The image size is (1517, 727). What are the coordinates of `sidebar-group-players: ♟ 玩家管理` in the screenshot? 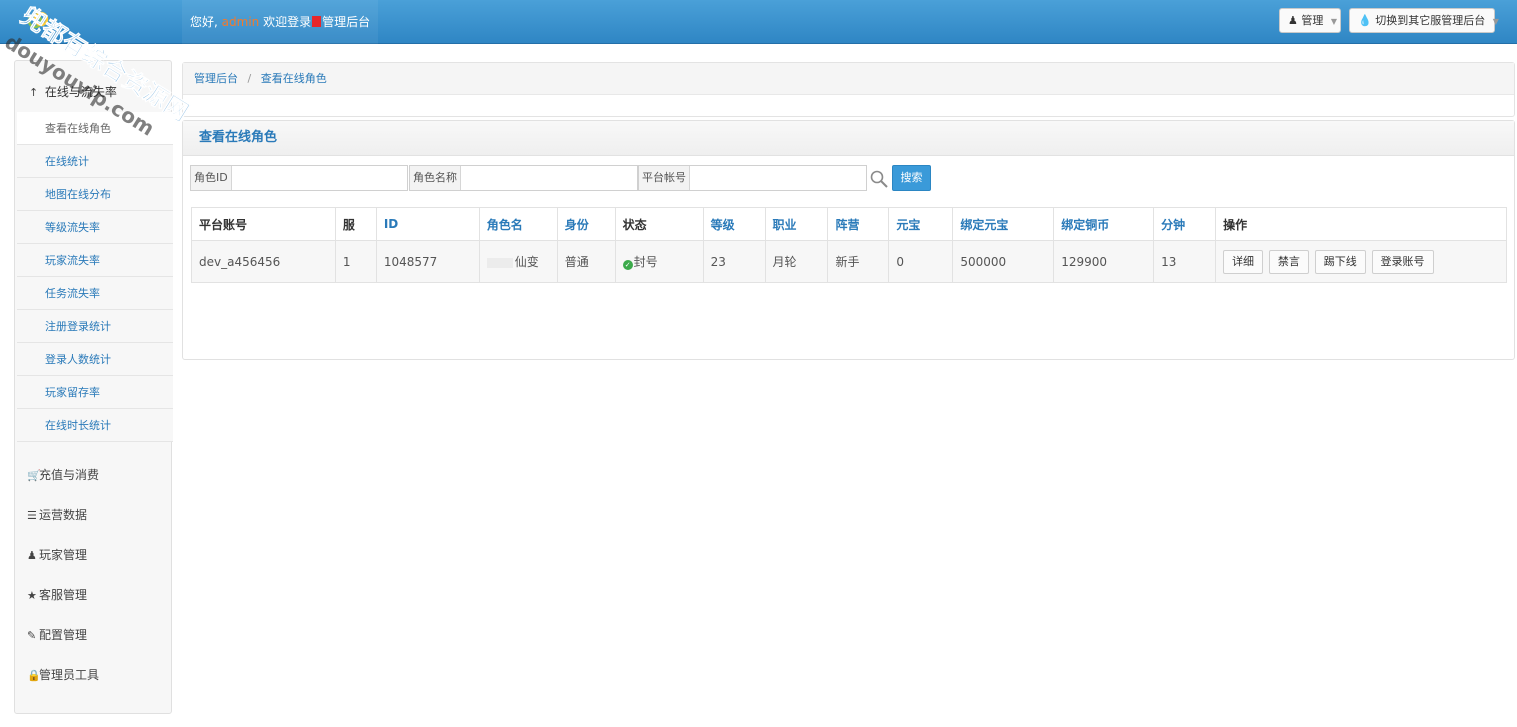 It's located at (57, 555).